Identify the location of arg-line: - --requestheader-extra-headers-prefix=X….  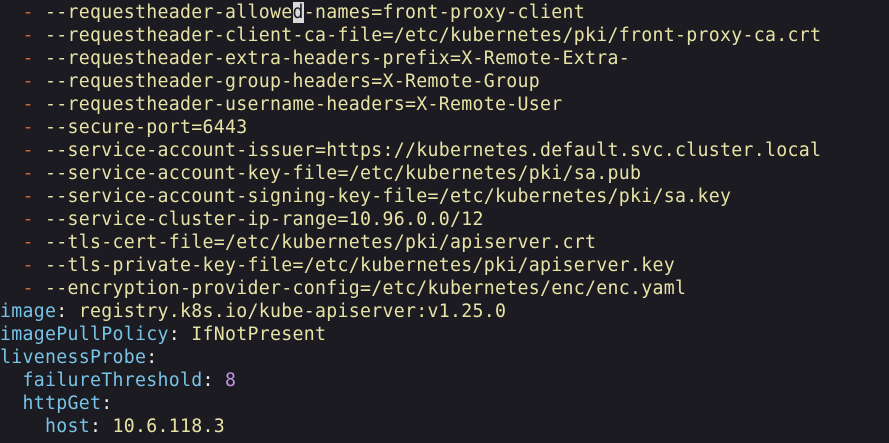
(315, 58).